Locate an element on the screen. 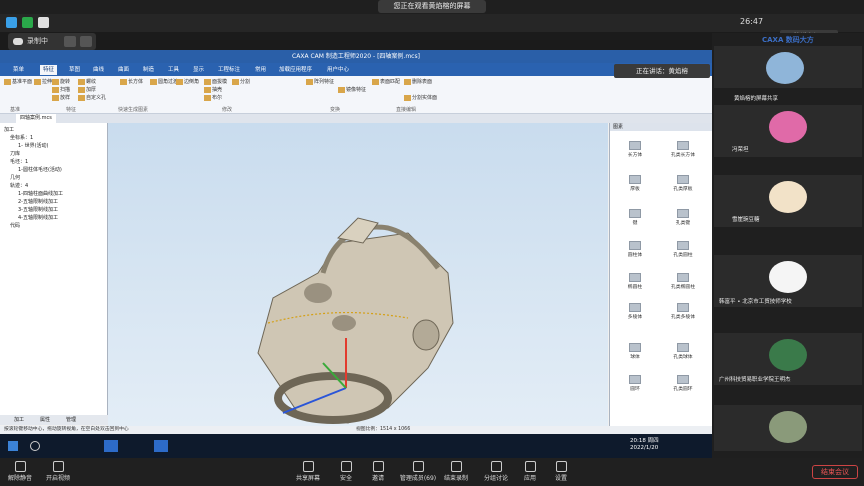  ribbon-button: 自定义孔 is located at coordinates (92, 97).